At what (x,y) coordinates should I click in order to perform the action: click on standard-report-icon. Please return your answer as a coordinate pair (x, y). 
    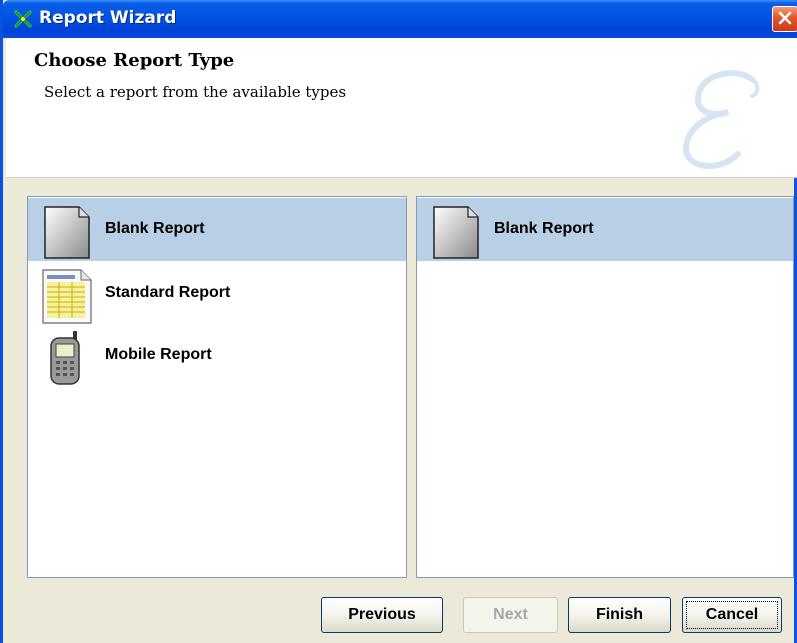
    Looking at the image, I should click on (67, 296).